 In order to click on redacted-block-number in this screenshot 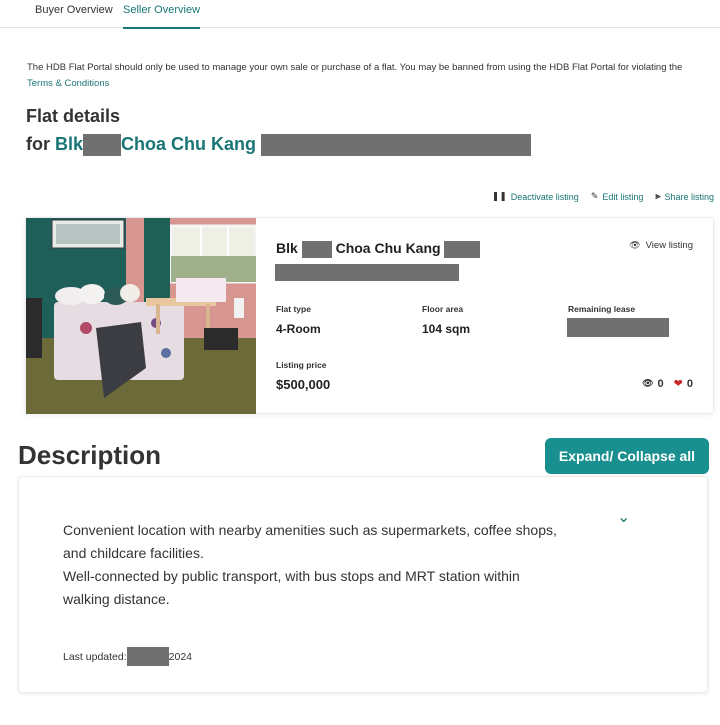, I will do `click(102, 145)`.